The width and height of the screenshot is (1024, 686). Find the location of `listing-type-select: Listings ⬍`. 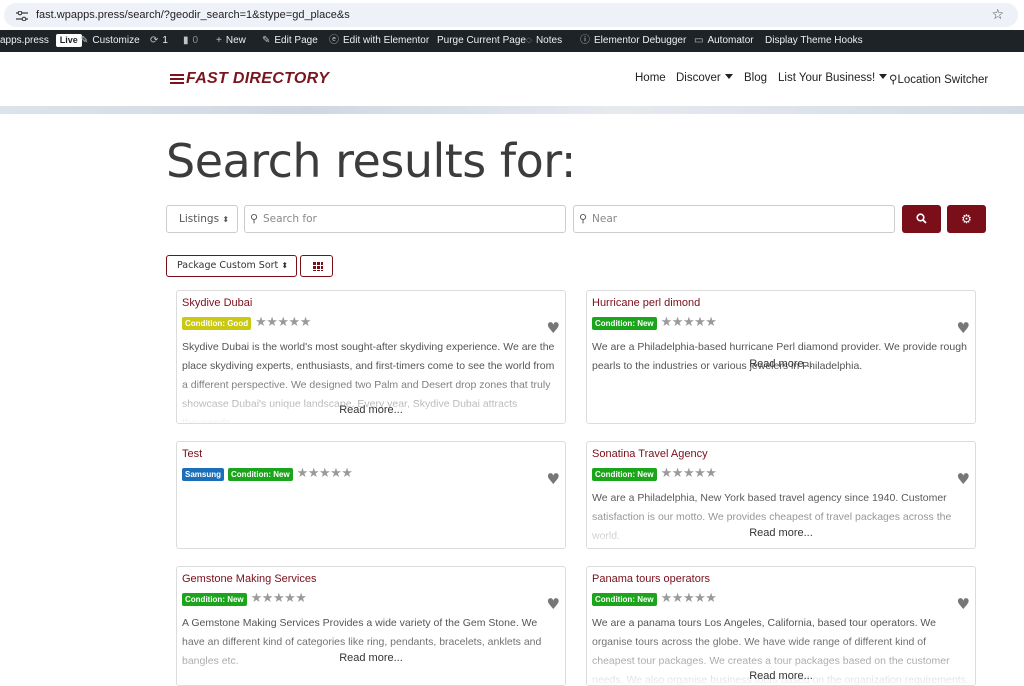

listing-type-select: Listings ⬍ is located at coordinates (202, 219).